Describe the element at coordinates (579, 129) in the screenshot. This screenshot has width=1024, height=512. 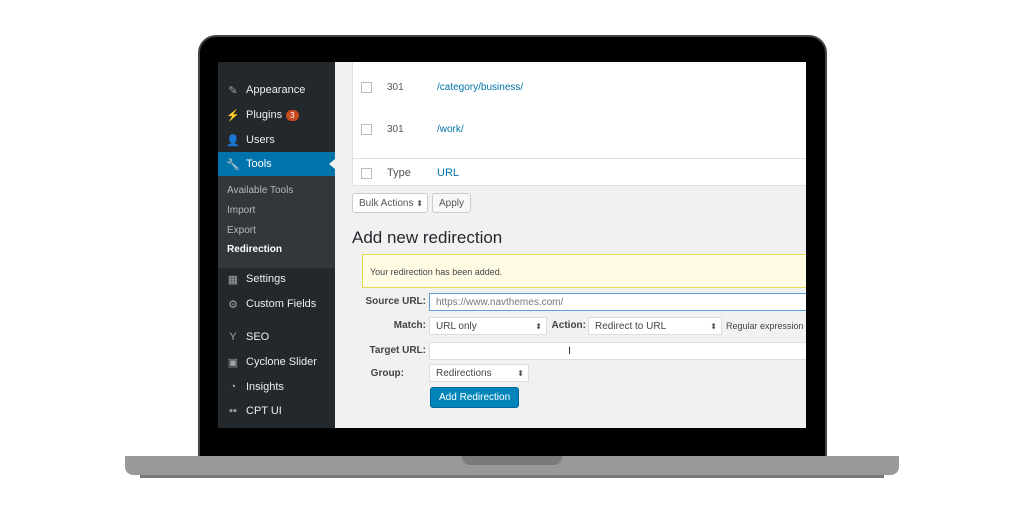
I see `table-row: 301/work/` at that location.